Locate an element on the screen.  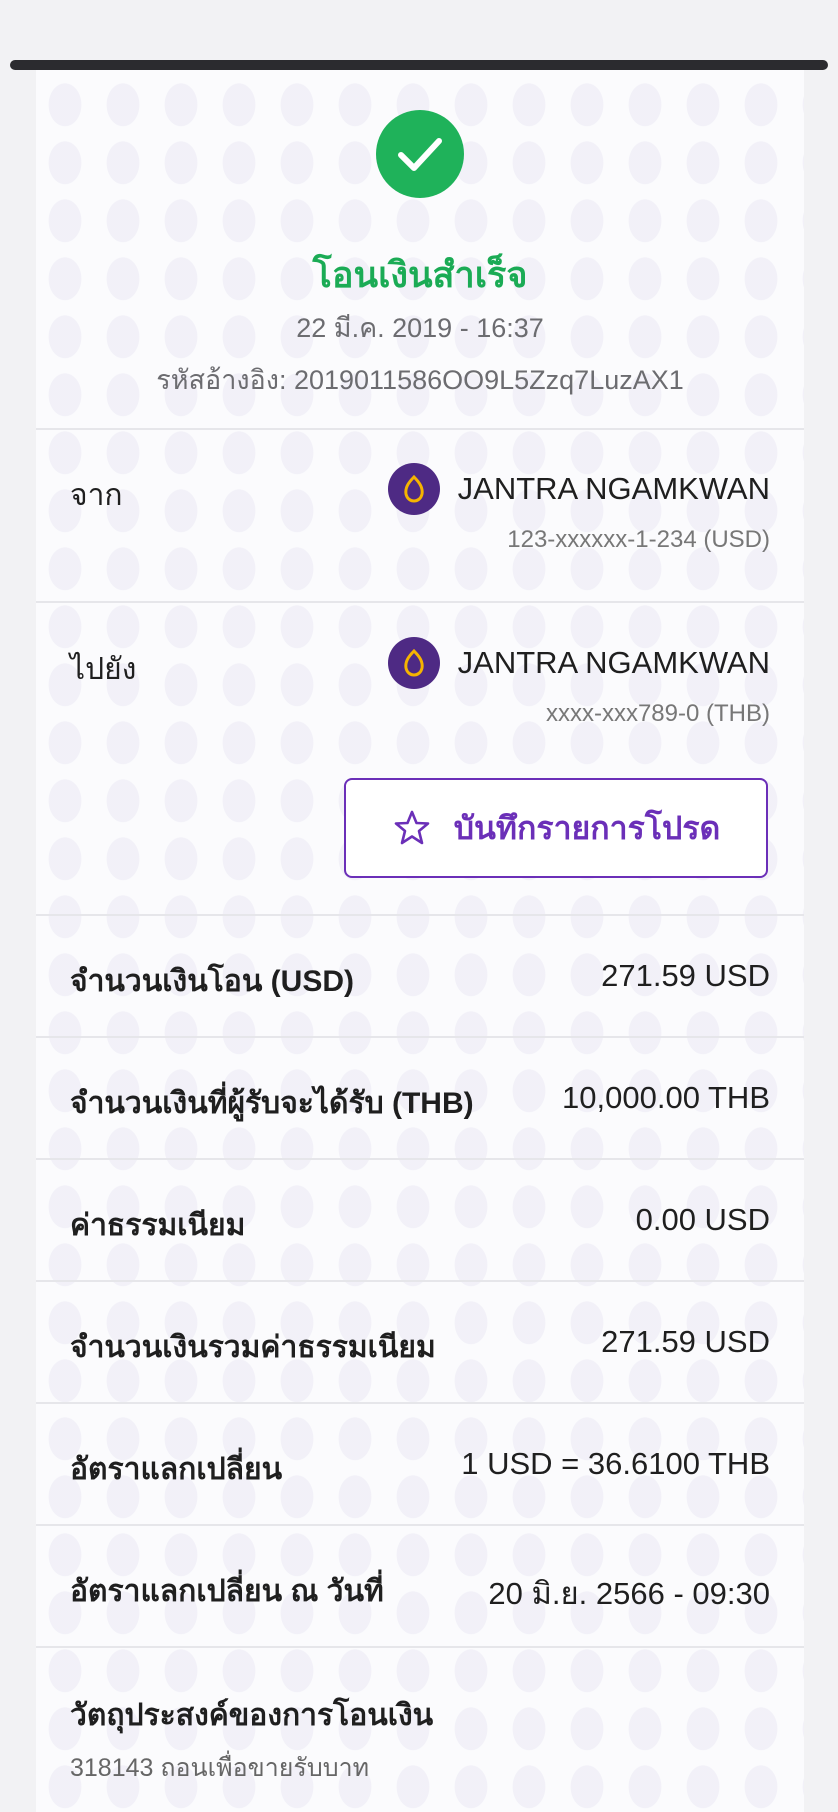
from-label: จาก is located at coordinates (96, 495).